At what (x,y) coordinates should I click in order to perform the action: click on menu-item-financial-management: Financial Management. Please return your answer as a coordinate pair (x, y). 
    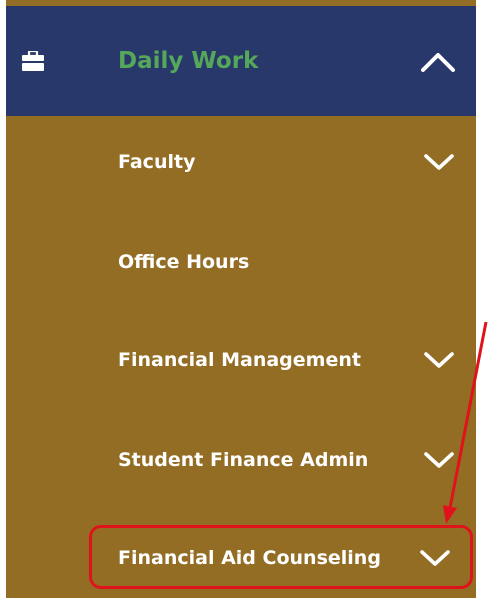
    Looking at the image, I should click on (241, 360).